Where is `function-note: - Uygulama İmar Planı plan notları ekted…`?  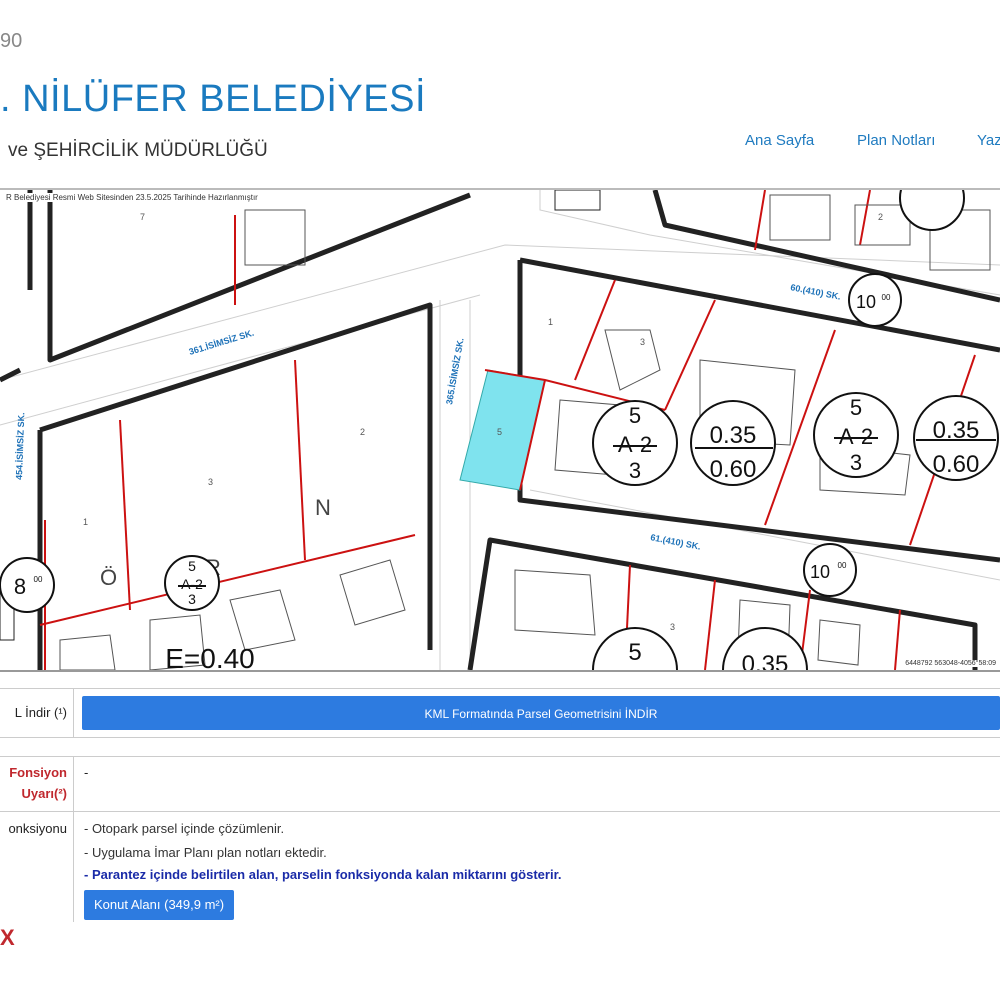
function-note: - Uygulama İmar Planı plan notları ekted… is located at coordinates (205, 852).